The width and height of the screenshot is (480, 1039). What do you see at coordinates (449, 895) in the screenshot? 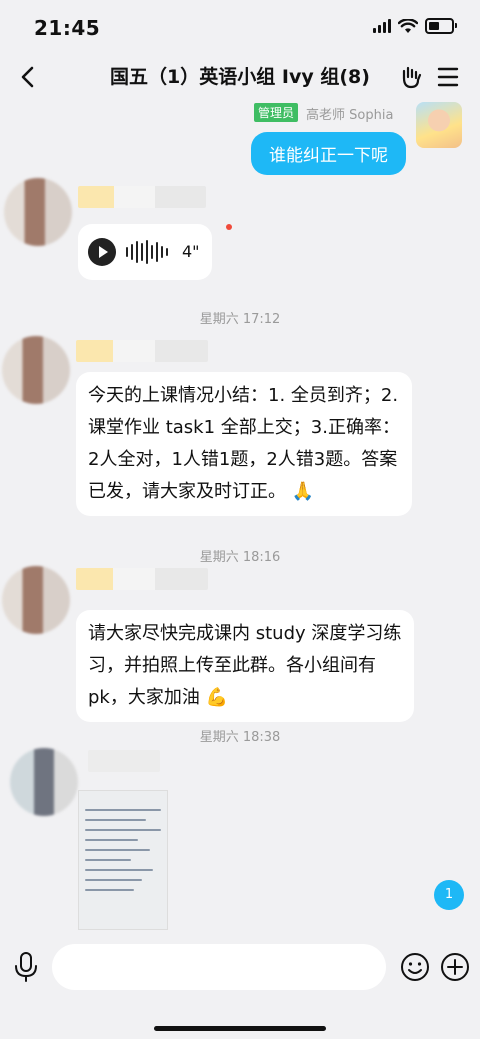
I see `unread-count-badge: 1` at bounding box center [449, 895].